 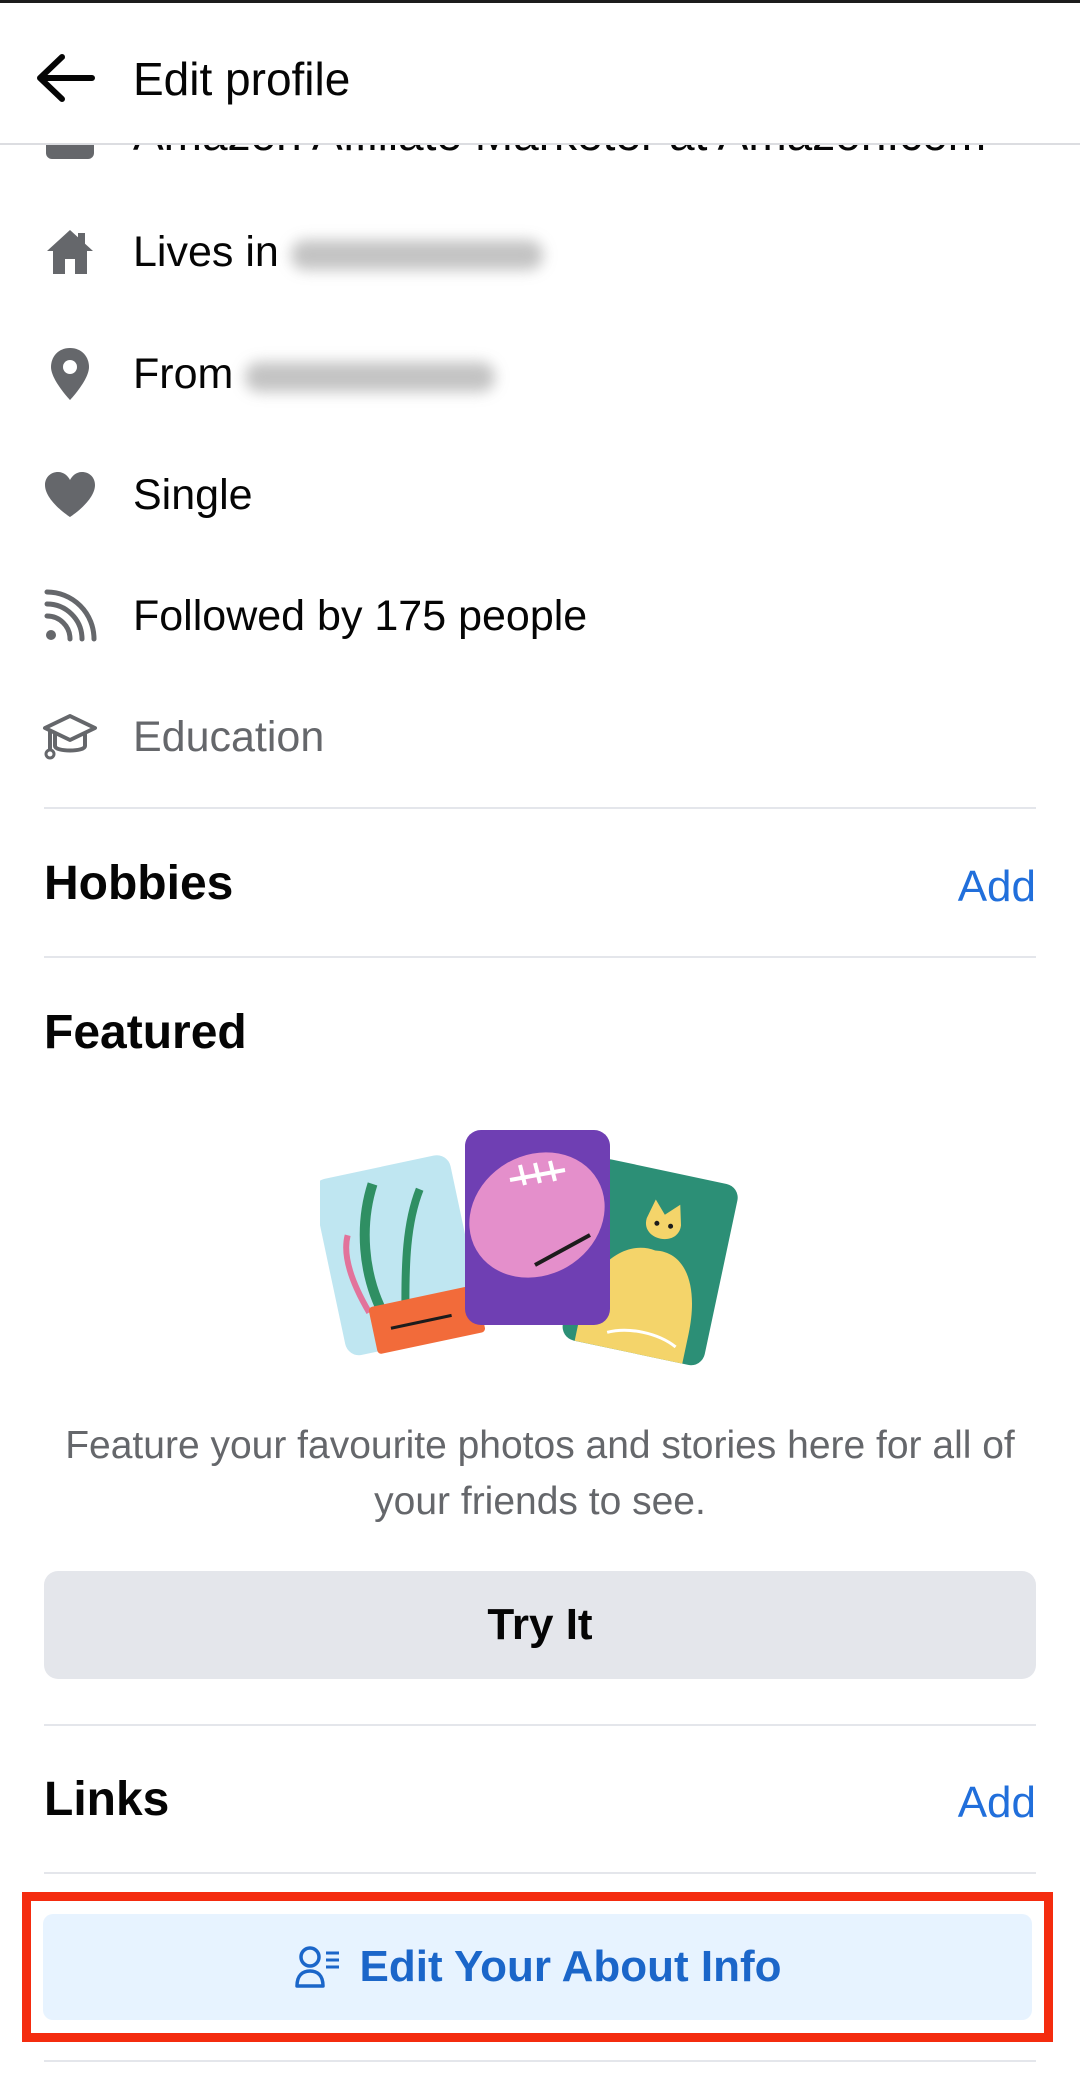 What do you see at coordinates (206, 252) in the screenshot?
I see `lives-in-prefix: Lives in` at bounding box center [206, 252].